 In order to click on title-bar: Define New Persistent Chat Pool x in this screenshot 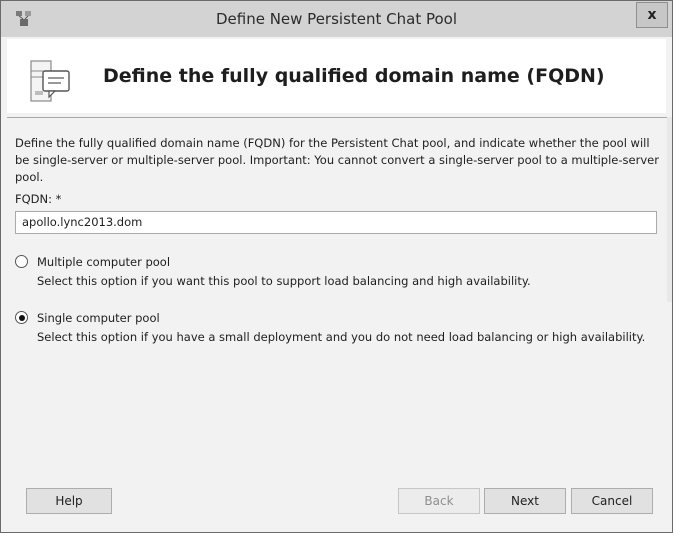, I will do `click(336, 19)`.